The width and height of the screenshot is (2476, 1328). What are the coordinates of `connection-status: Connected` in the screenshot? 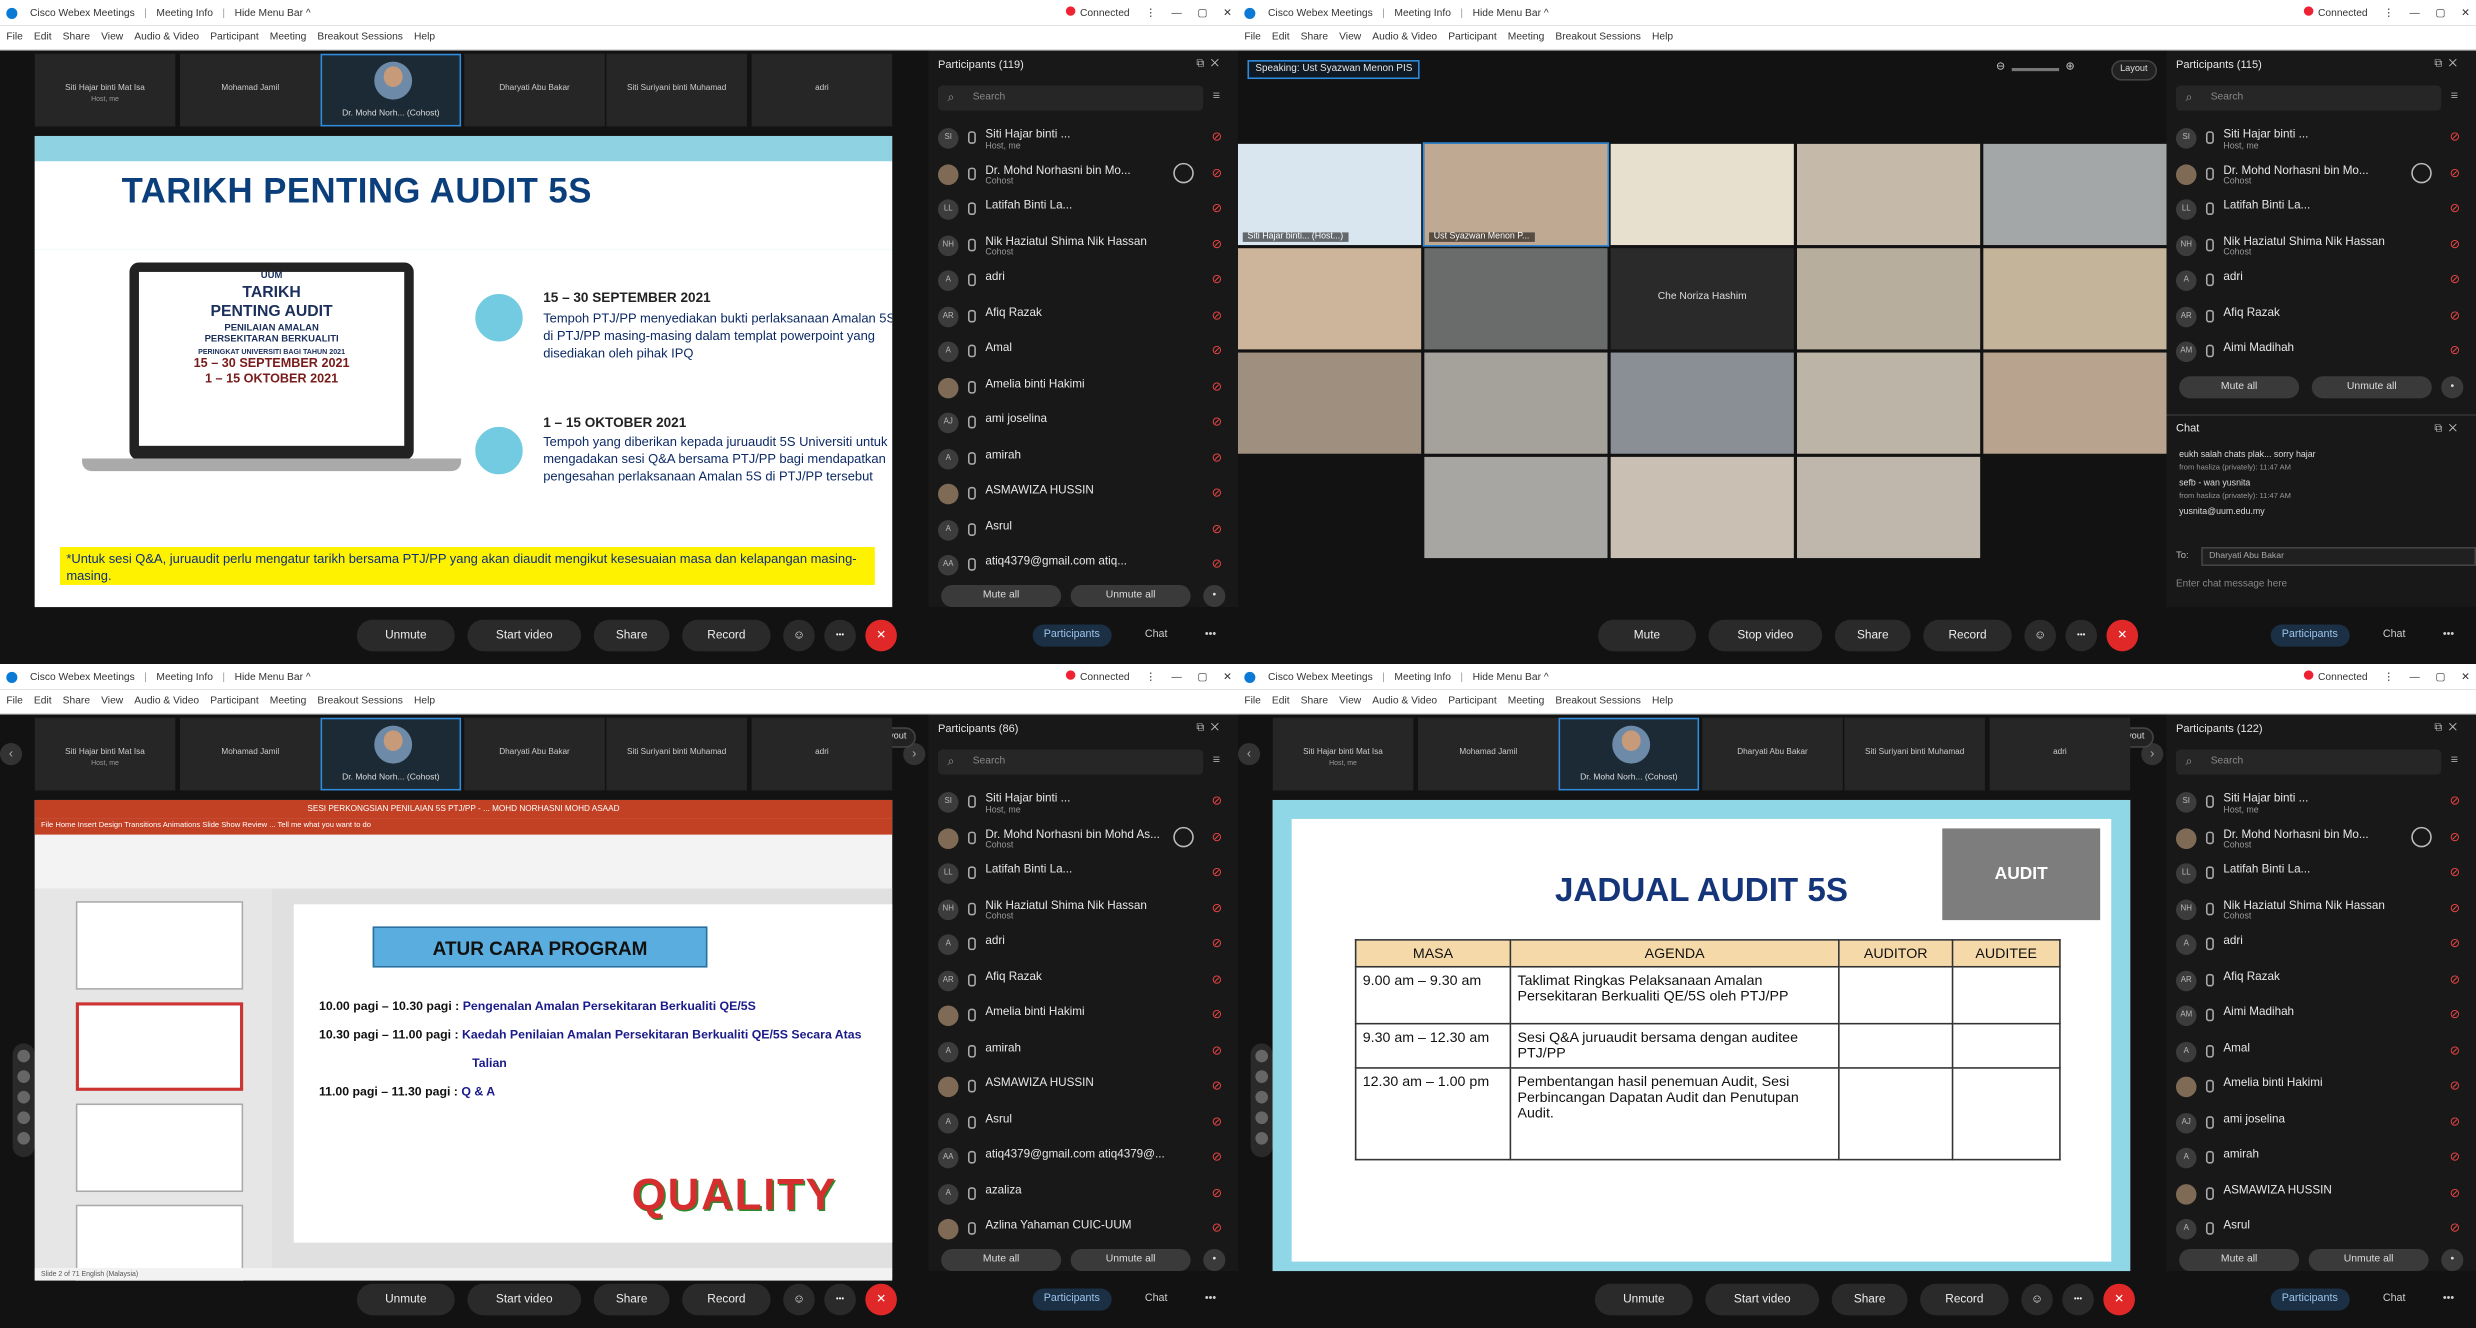 It's located at (1097, 676).